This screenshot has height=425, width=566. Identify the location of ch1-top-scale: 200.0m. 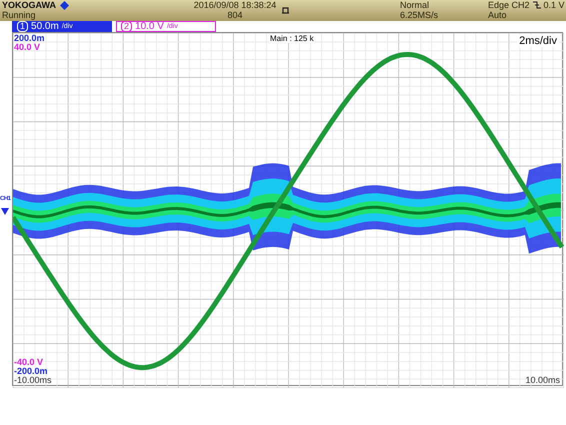
(29, 38).